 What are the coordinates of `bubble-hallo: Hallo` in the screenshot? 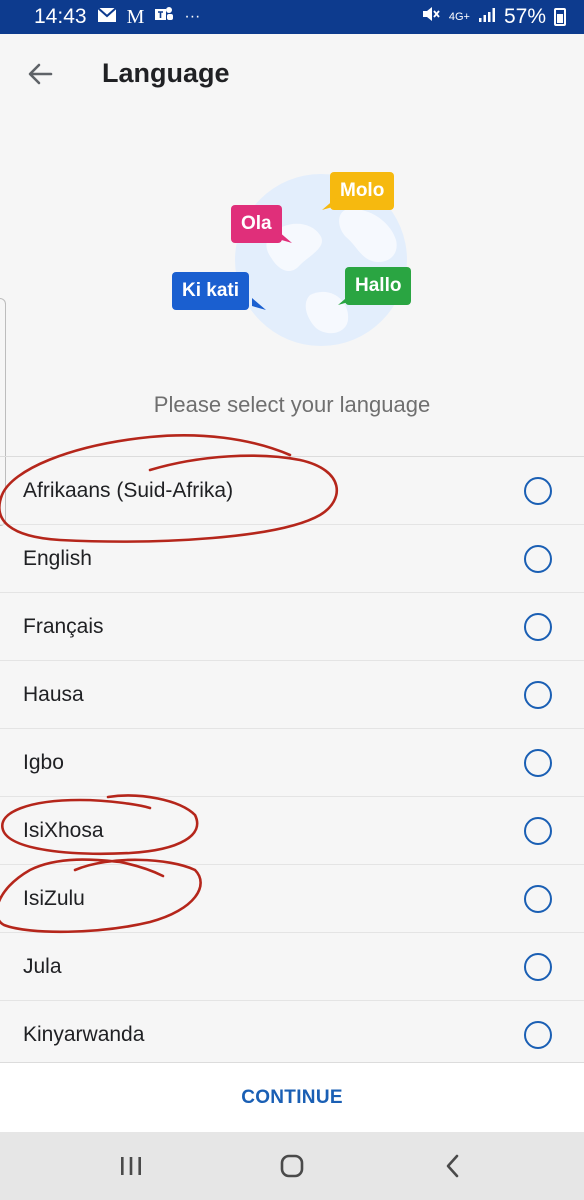 It's located at (378, 286).